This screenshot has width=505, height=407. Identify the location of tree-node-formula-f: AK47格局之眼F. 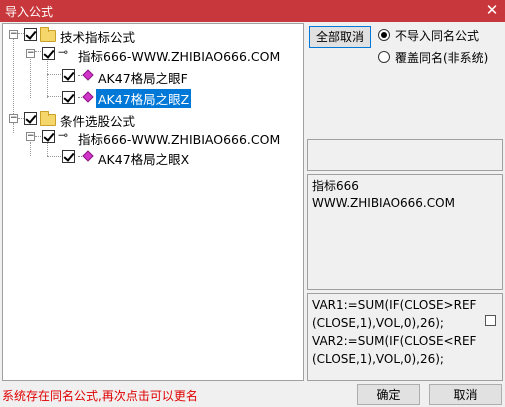
(153, 76).